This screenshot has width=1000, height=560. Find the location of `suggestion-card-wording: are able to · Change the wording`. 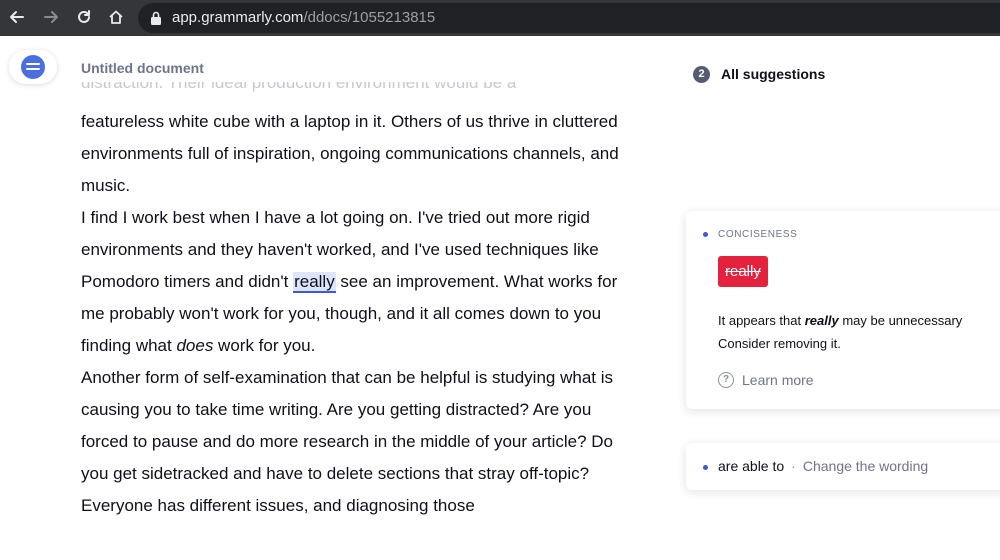

suggestion-card-wording: are able to · Change the wording is located at coordinates (843, 466).